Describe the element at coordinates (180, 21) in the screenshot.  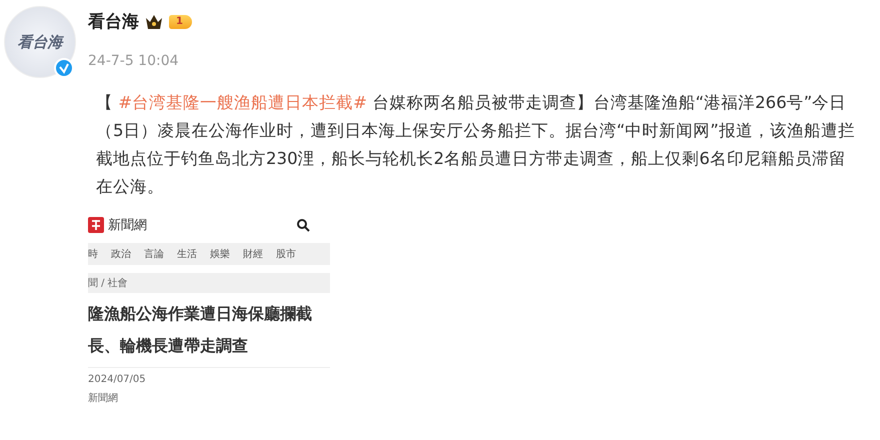
I see `member-level-badge: 1` at that location.